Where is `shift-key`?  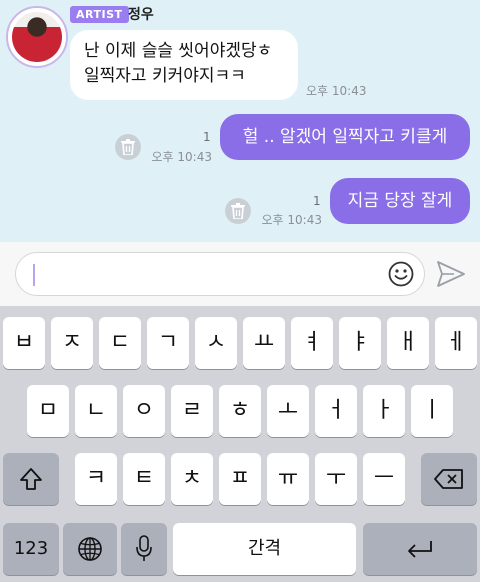
shift-key is located at coordinates (31, 479).